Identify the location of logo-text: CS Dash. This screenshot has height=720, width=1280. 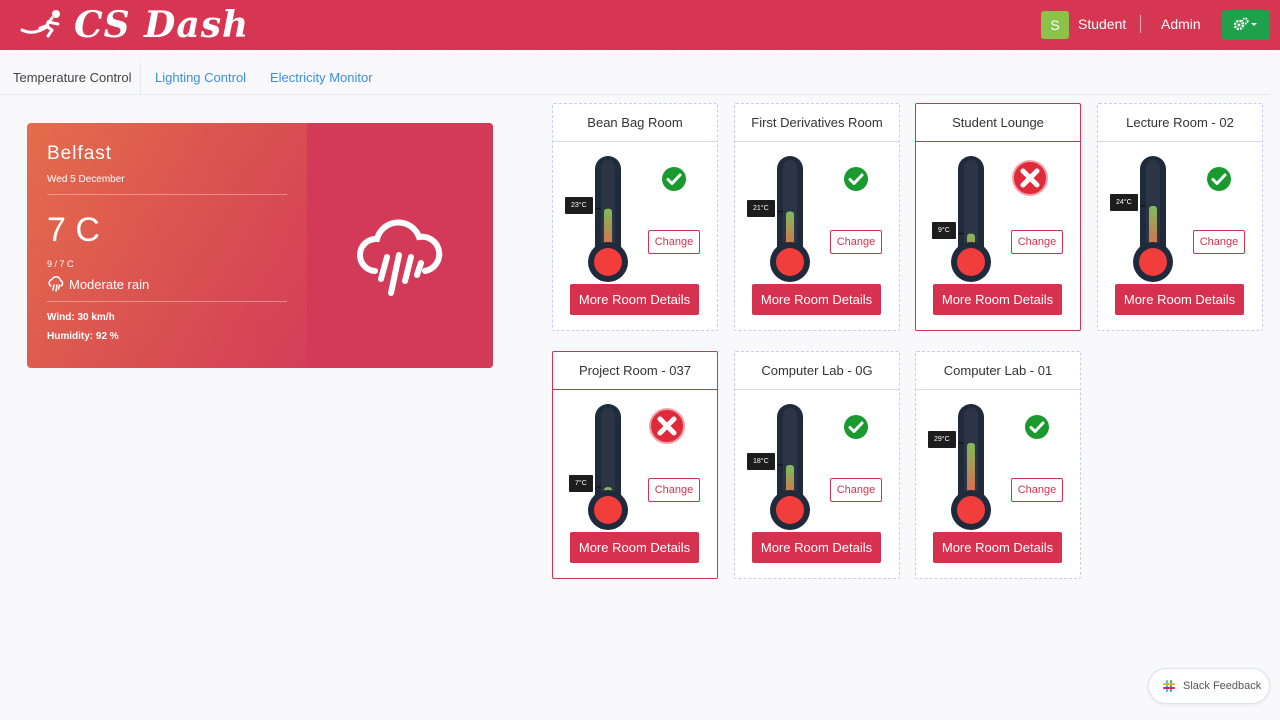
(162, 25).